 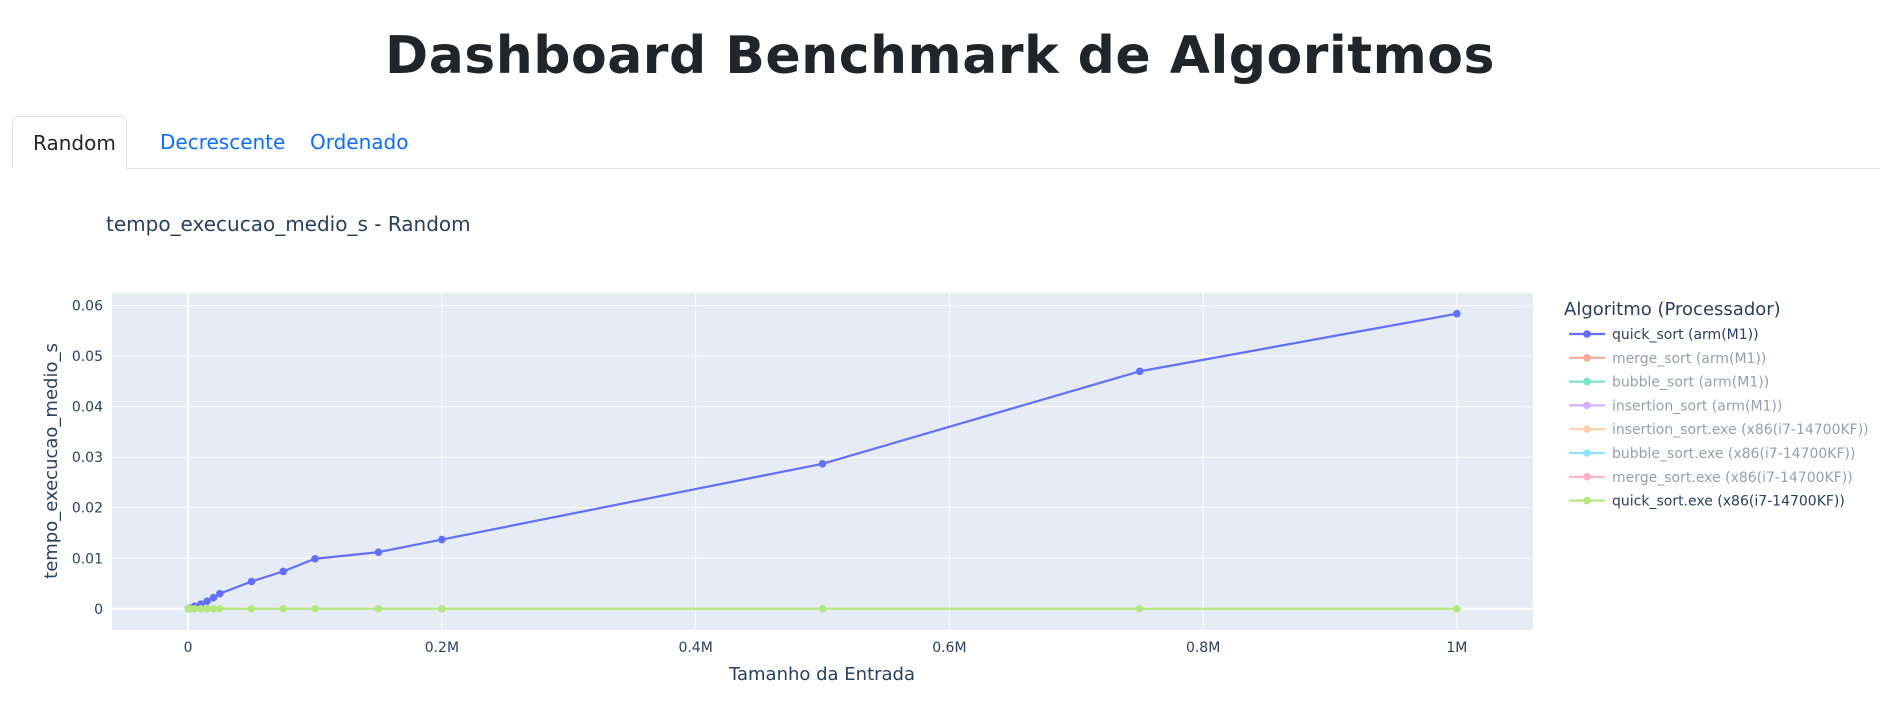 What do you see at coordinates (1672, 309) in the screenshot?
I see `legend-title: Algoritmo (Processador)` at bounding box center [1672, 309].